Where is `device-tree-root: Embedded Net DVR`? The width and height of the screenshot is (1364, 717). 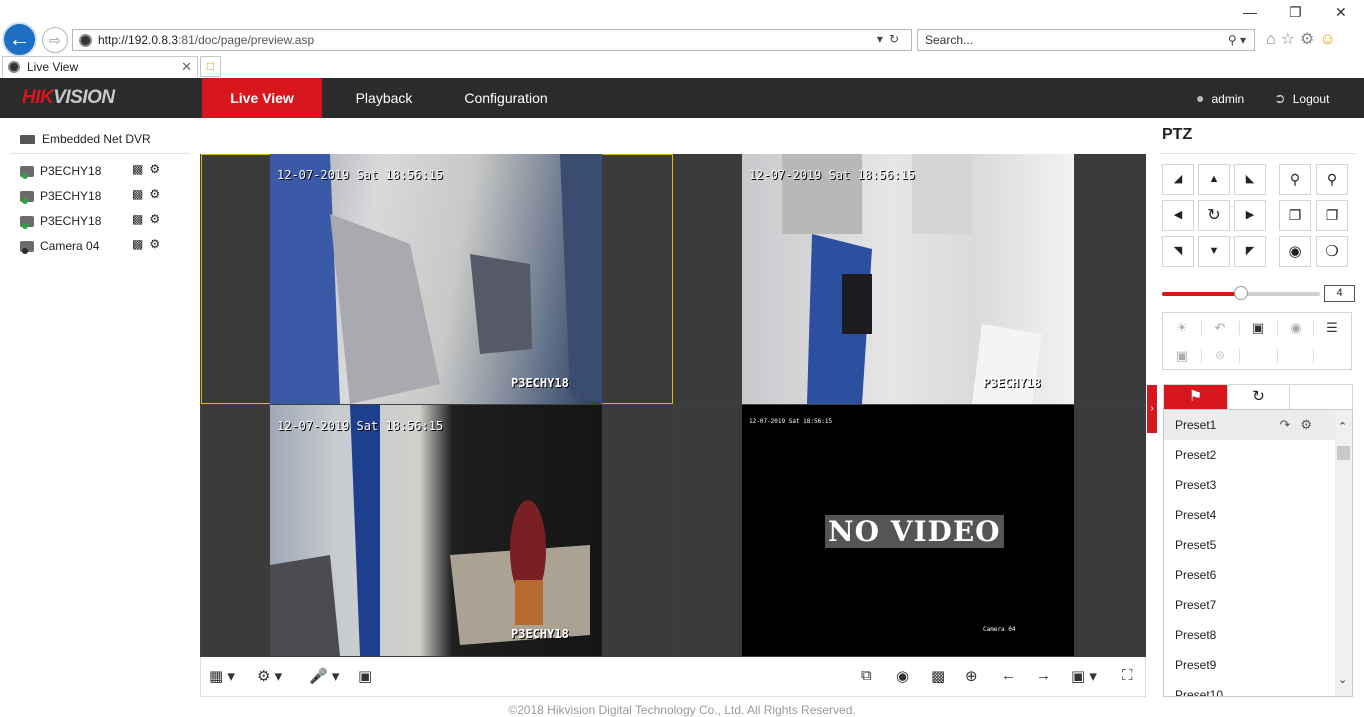
device-tree-root: Embedded Net DVR is located at coordinates (85, 139).